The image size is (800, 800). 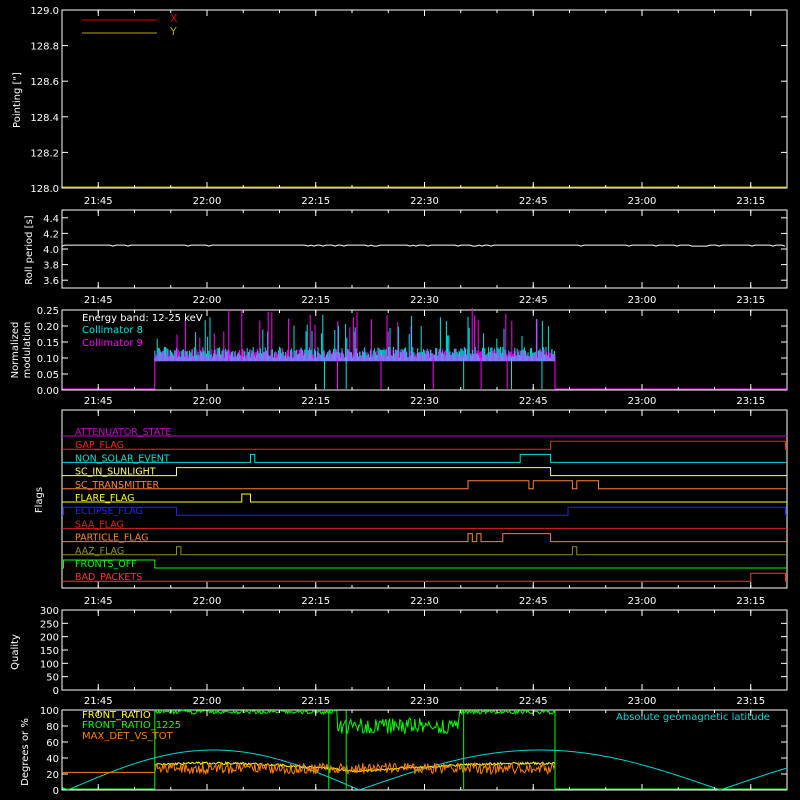 What do you see at coordinates (49, 611) in the screenshot?
I see `y-tick-label: 300` at bounding box center [49, 611].